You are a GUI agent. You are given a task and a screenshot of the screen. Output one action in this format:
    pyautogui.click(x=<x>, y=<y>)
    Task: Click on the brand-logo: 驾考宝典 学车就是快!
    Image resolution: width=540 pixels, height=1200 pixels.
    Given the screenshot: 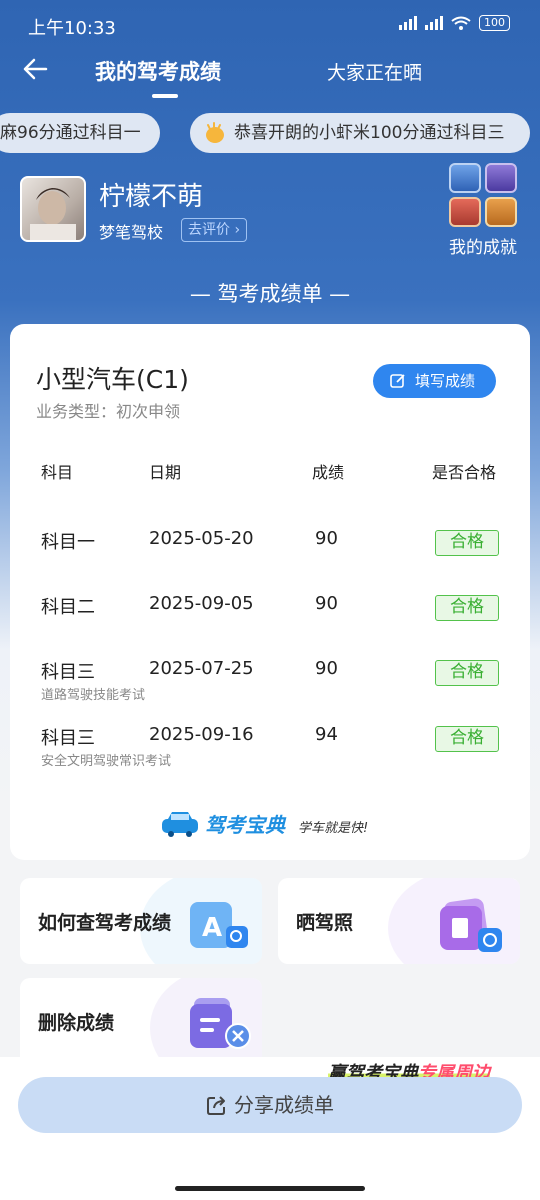 What is the action you would take?
    pyautogui.click(x=270, y=825)
    